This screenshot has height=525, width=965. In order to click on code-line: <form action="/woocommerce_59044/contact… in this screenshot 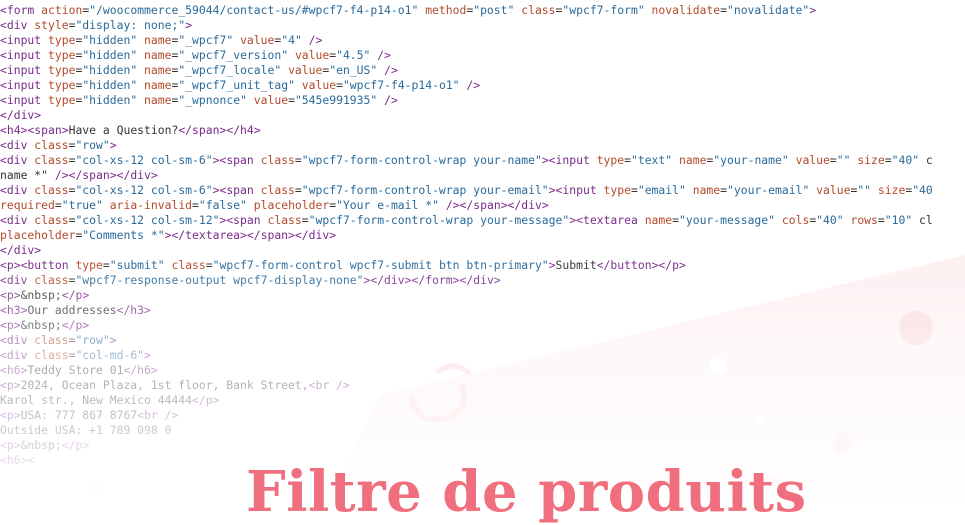, I will do `click(408, 10)`.